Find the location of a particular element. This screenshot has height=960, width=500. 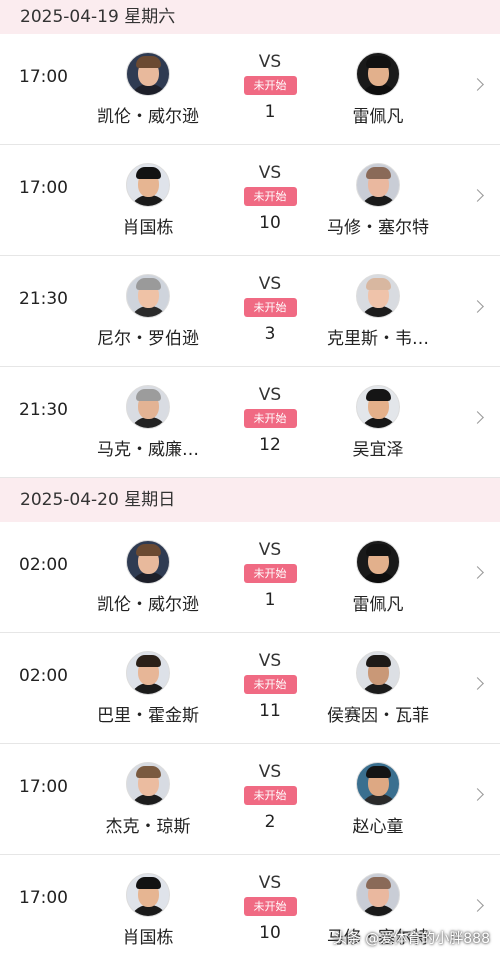

away-player: 赵心童 is located at coordinates (378, 790).